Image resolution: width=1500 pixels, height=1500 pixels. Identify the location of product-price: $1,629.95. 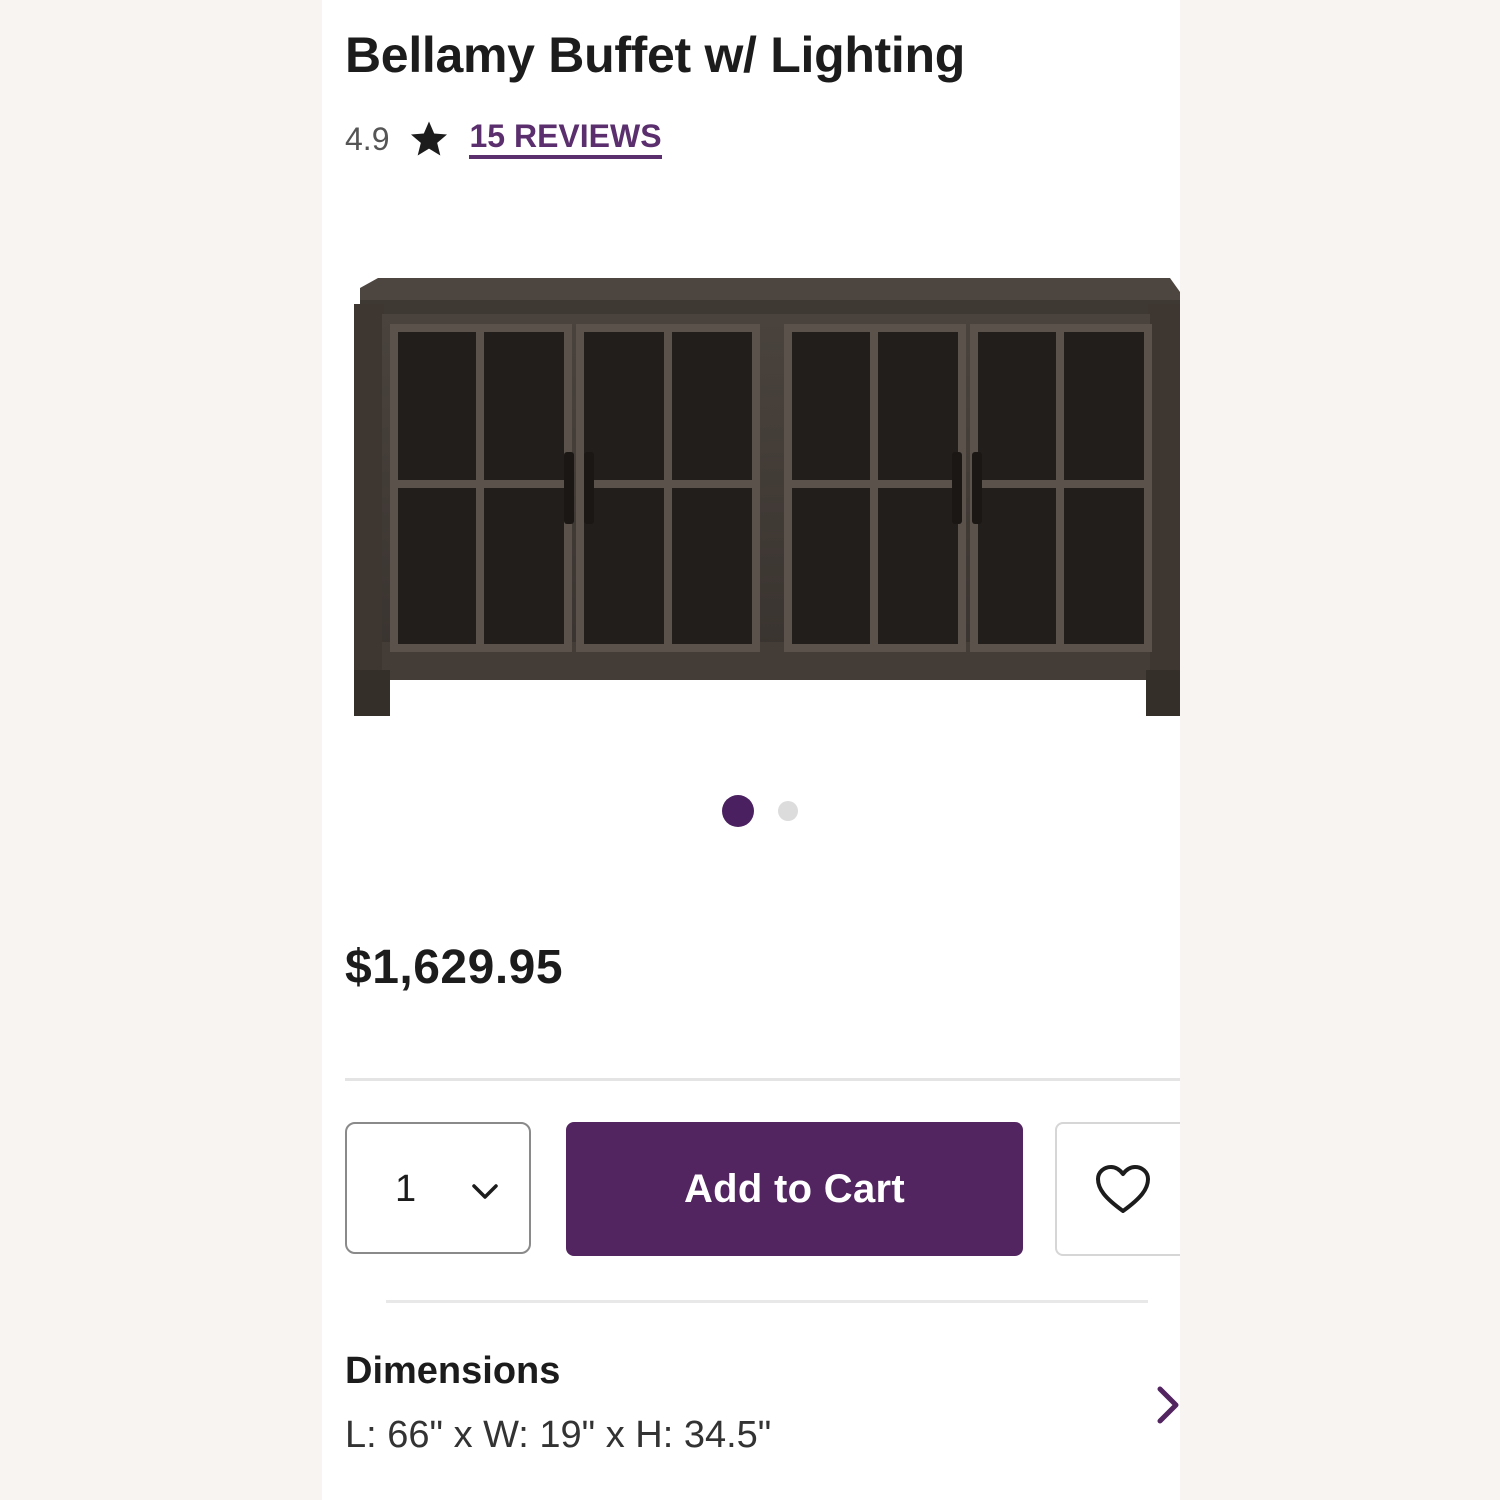
(454, 967).